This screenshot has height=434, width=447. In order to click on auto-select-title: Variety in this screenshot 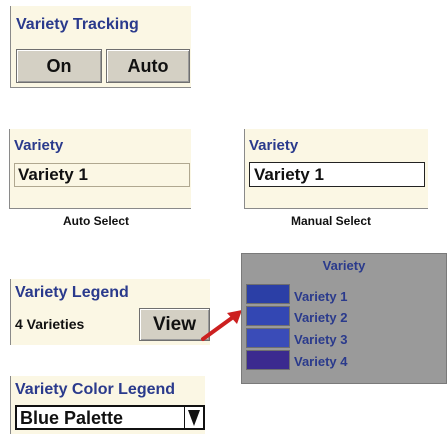, I will do `click(39, 145)`.